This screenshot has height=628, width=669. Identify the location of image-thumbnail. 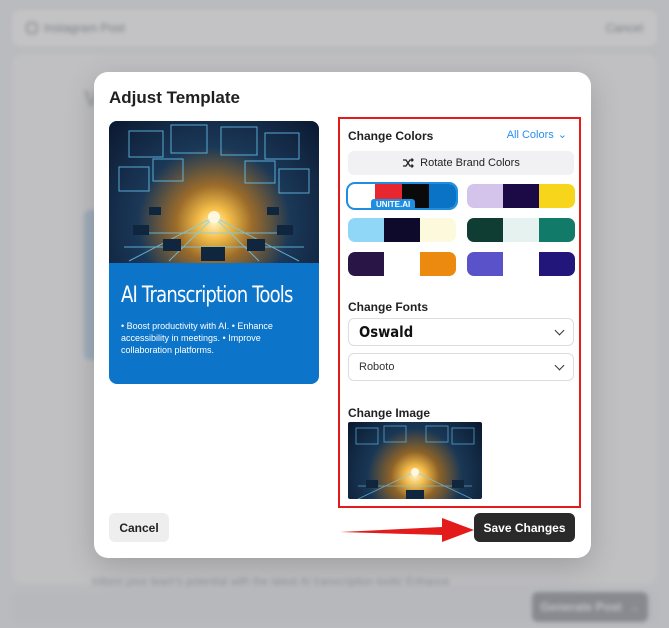
(415, 461).